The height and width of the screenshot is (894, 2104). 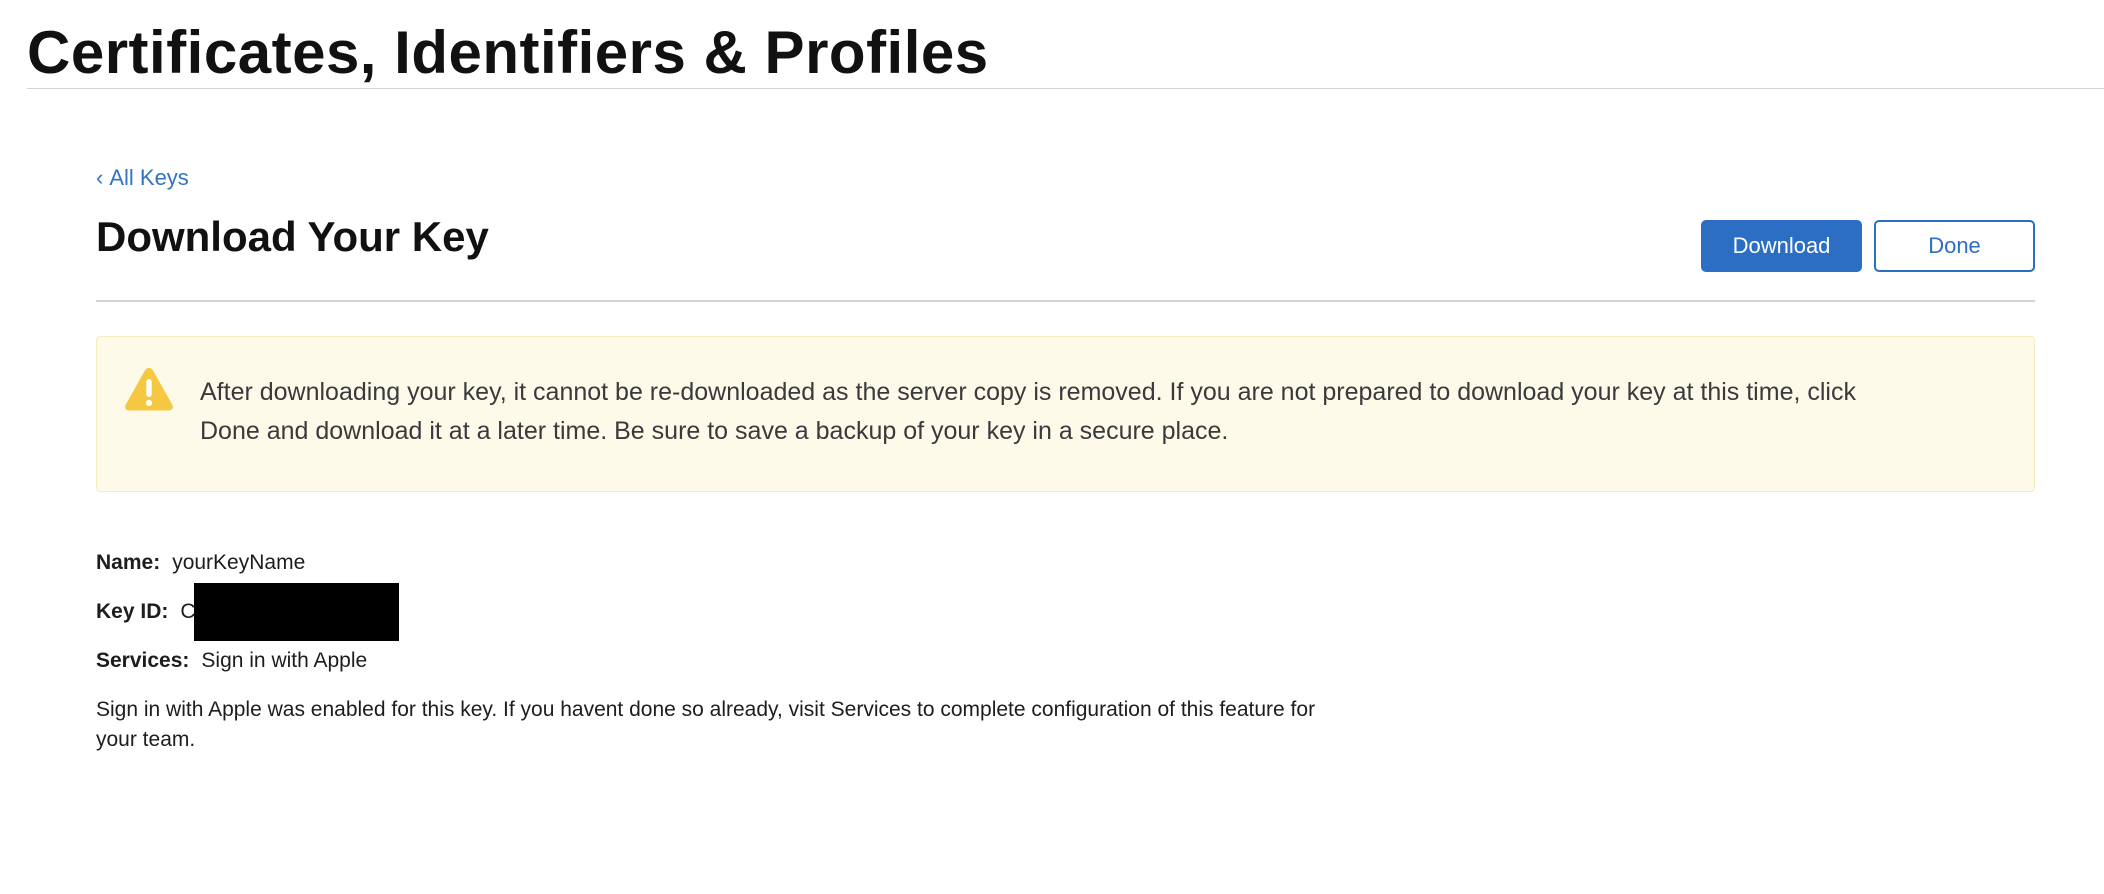 I want to click on name-row: Name: yourKeyName, so click(x=1065, y=562).